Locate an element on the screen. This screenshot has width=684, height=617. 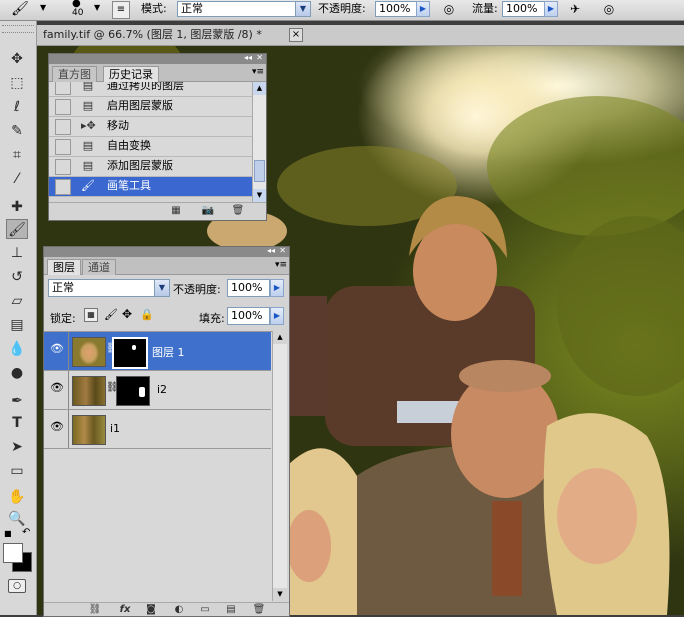
scroll-thumb is located at coordinates (259, 171).